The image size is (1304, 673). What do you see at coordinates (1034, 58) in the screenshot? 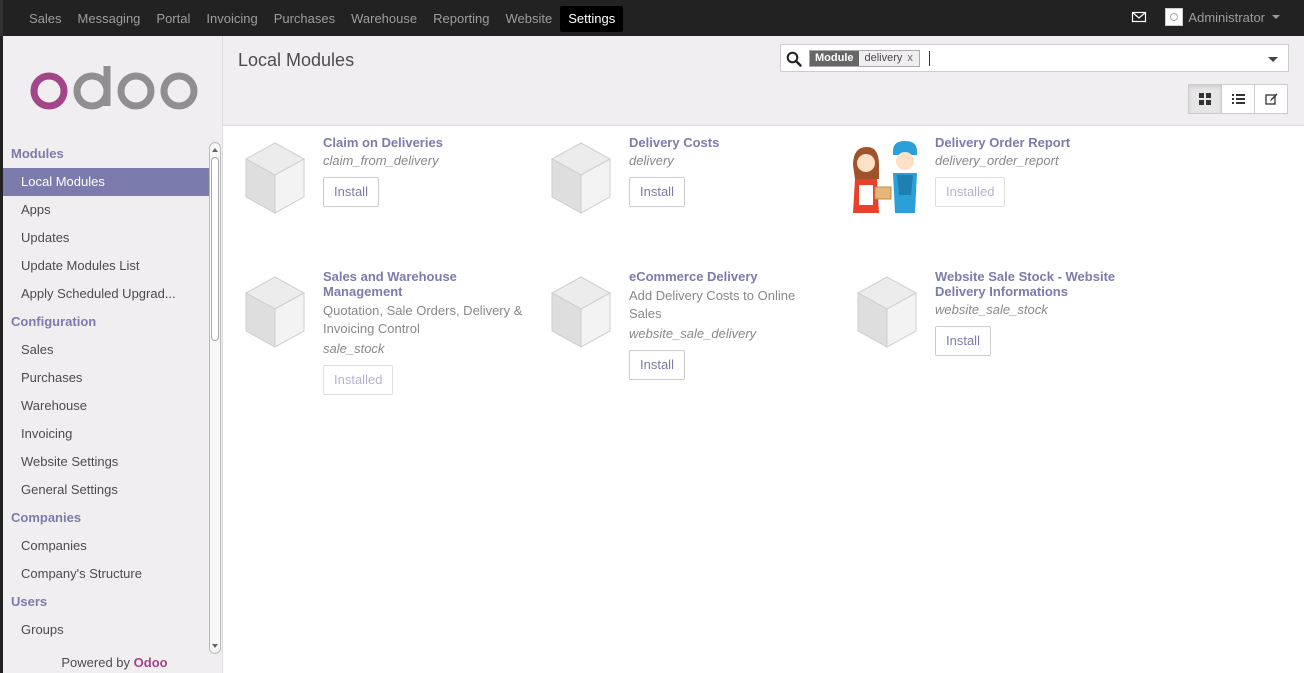
I see `search-box: Module delivery x` at bounding box center [1034, 58].